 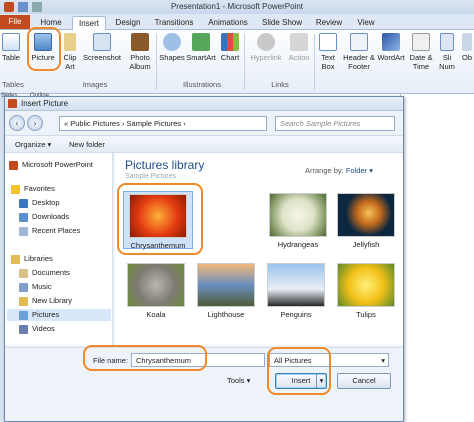 I want to click on slide-canvas, so click(x=437, y=258).